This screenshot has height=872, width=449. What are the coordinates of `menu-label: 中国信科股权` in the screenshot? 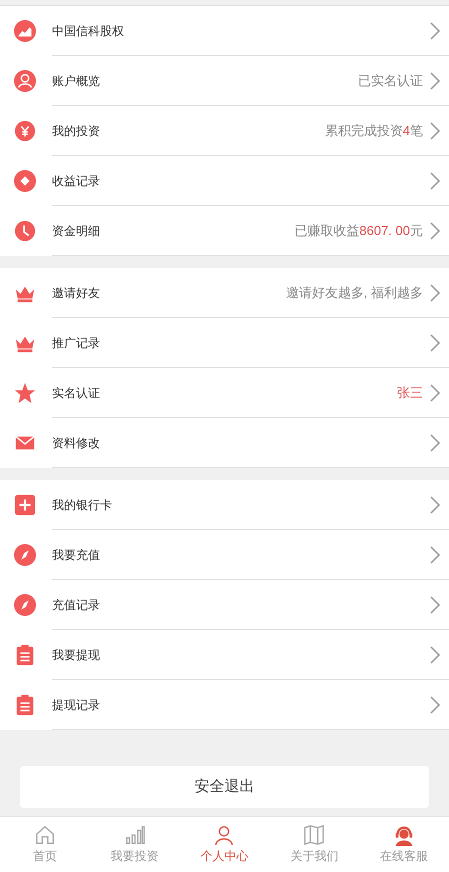 It's located at (88, 31).